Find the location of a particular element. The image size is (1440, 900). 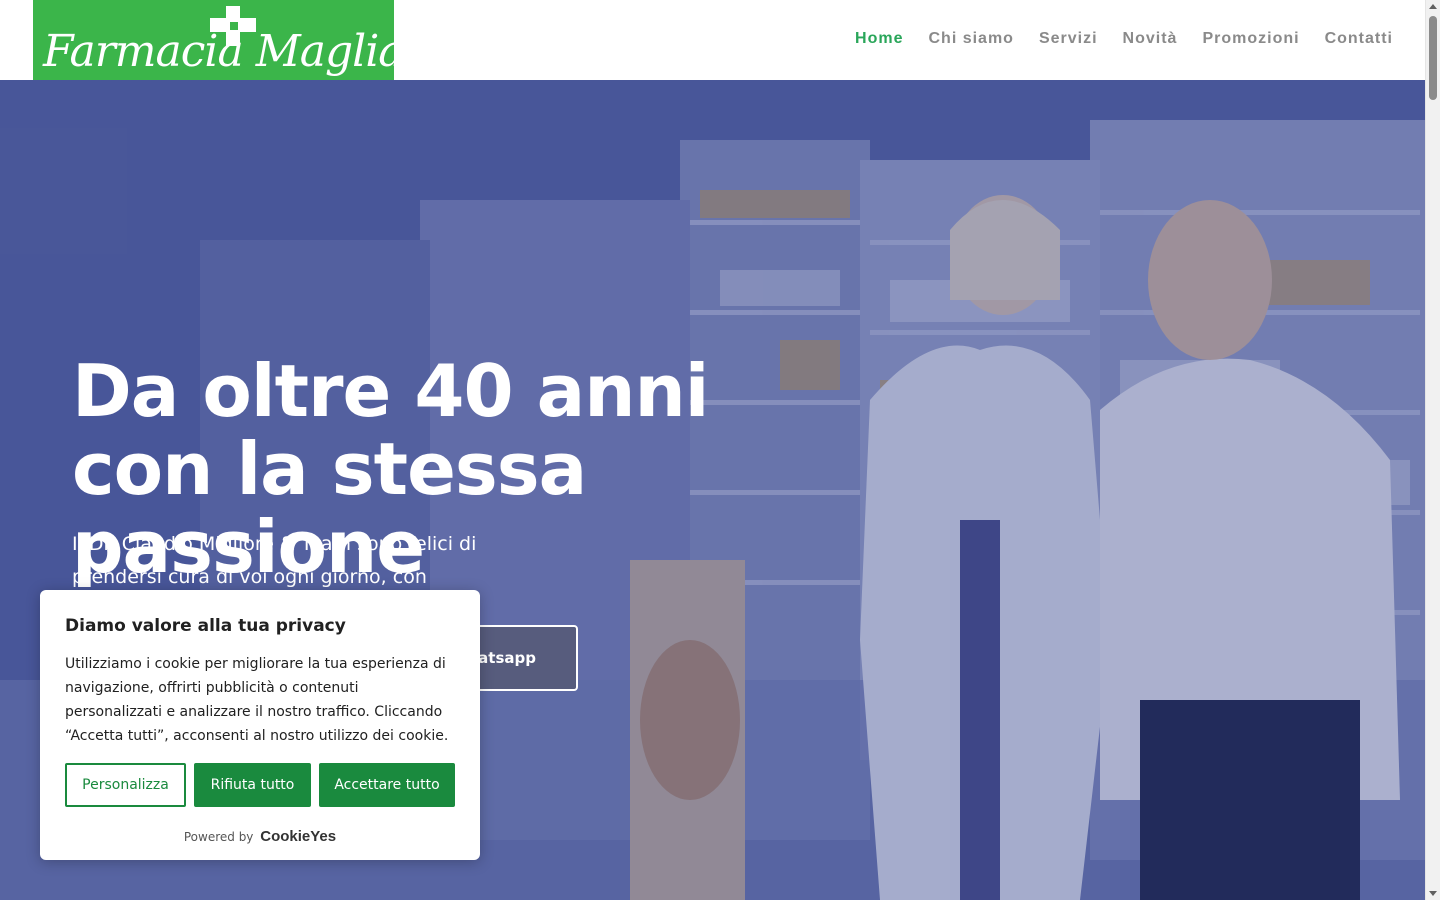

cookie-title: Diamo valore alla tua privacy is located at coordinates (205, 626).